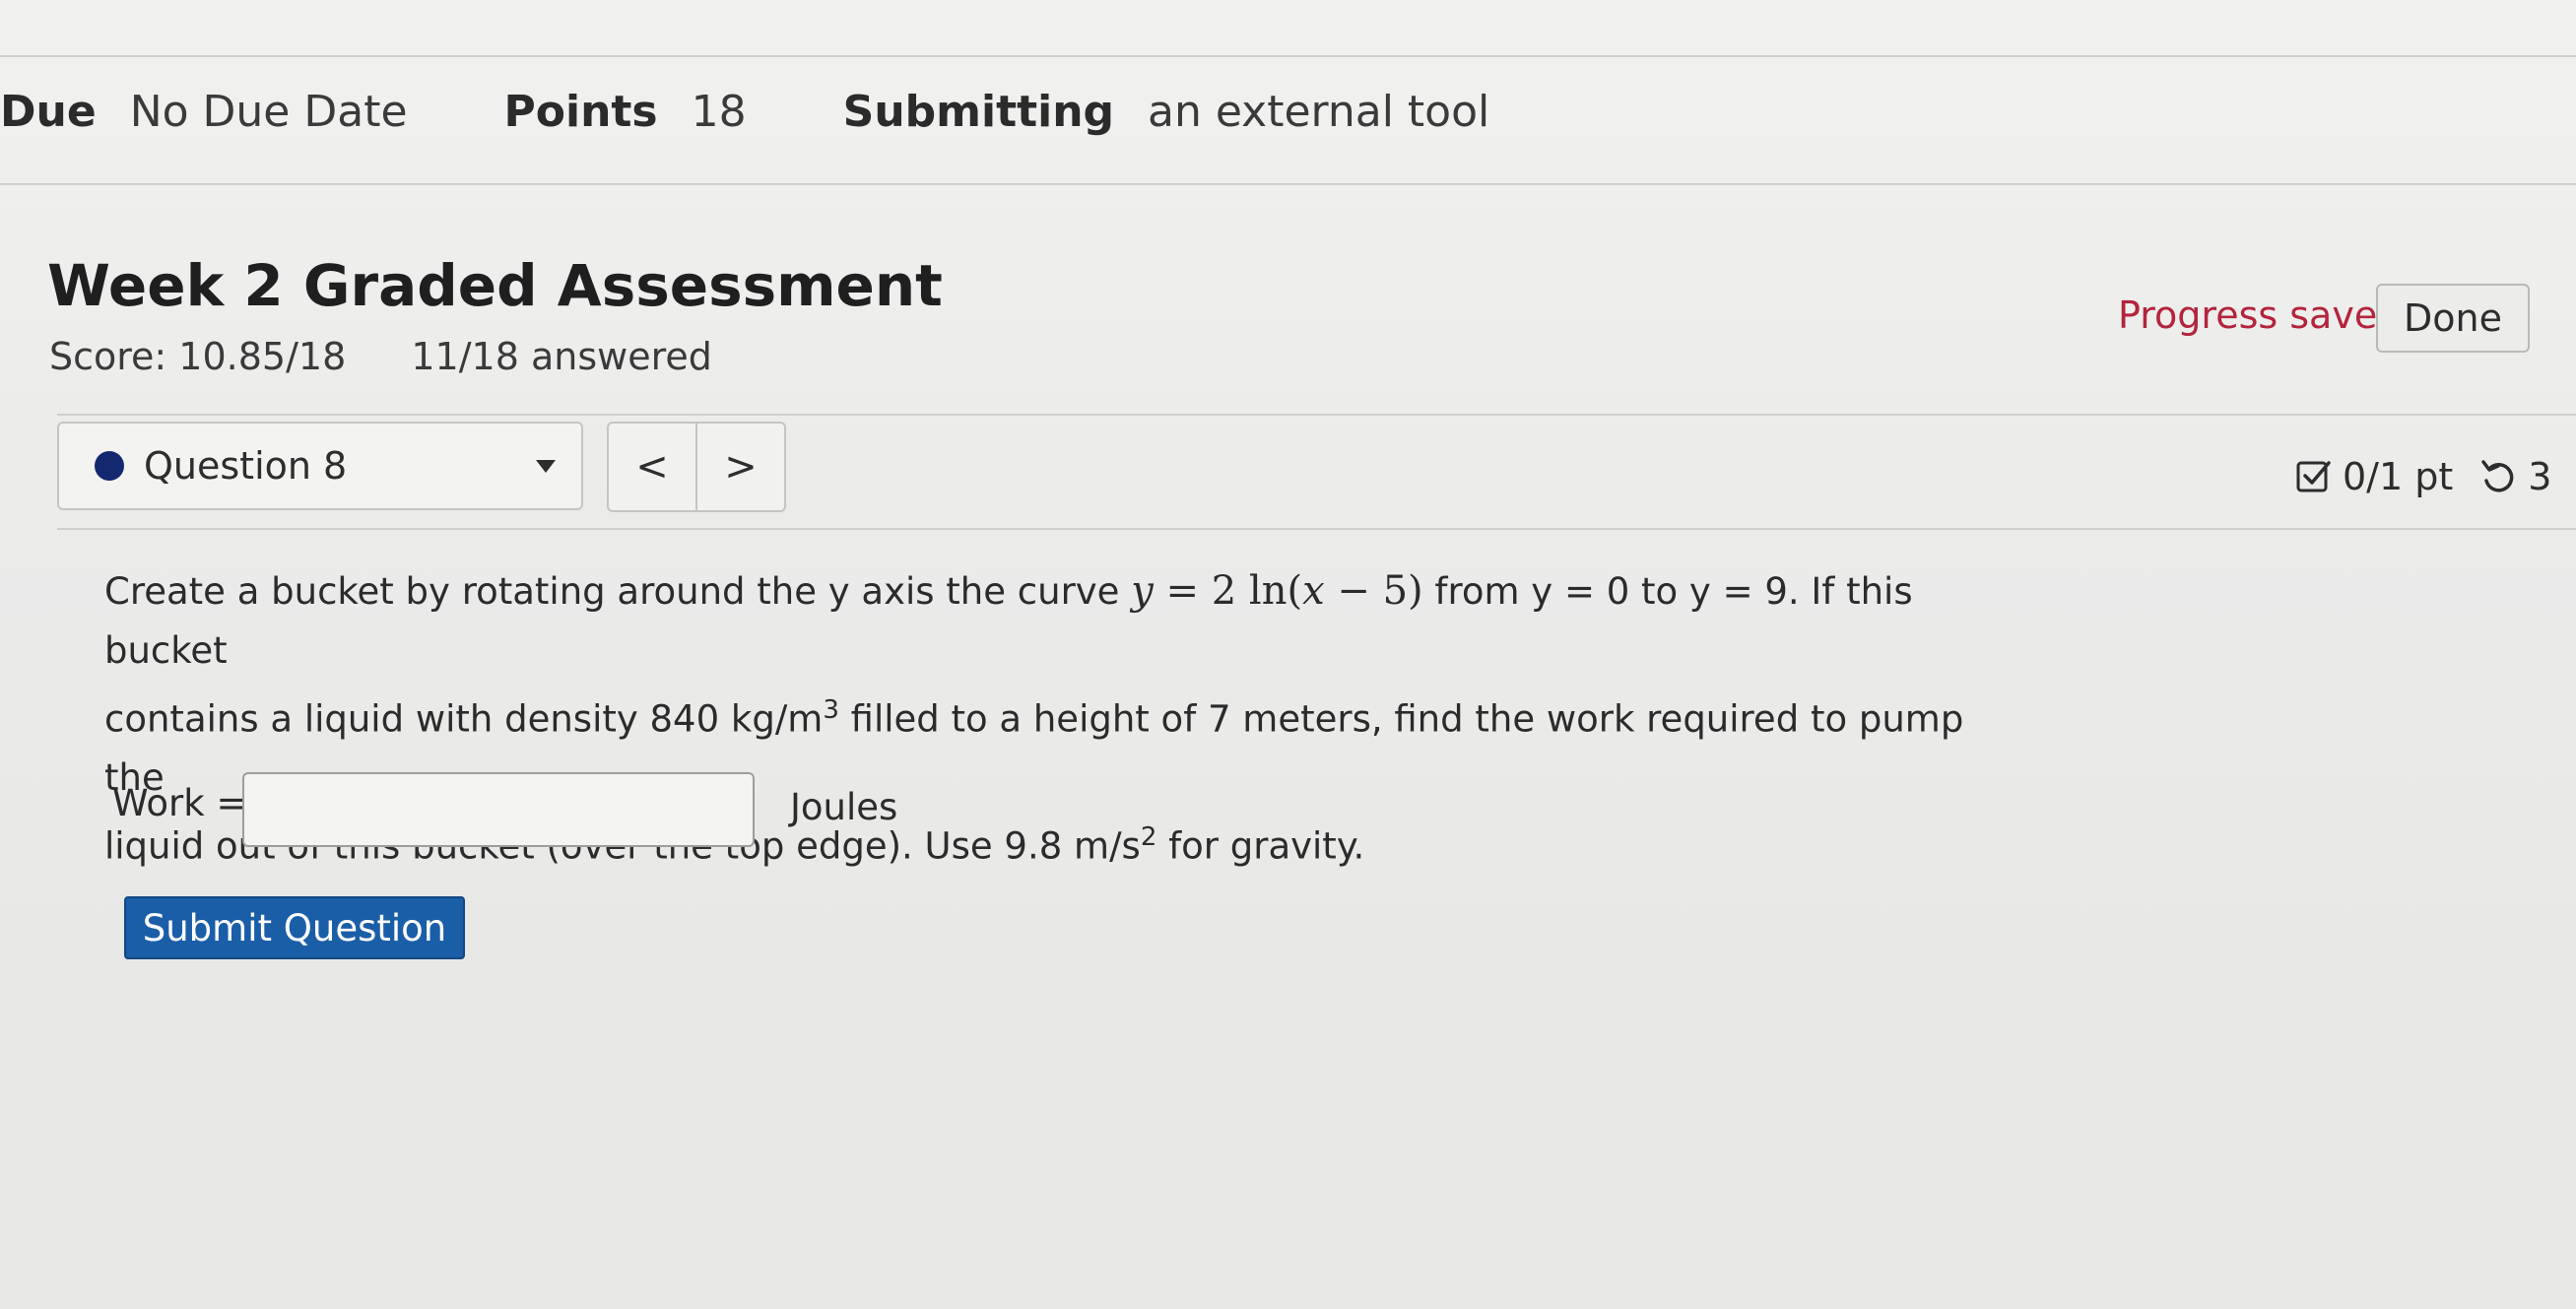 Image resolution: width=2576 pixels, height=1309 pixels. I want to click on question-selector: Question 8, so click(320, 466).